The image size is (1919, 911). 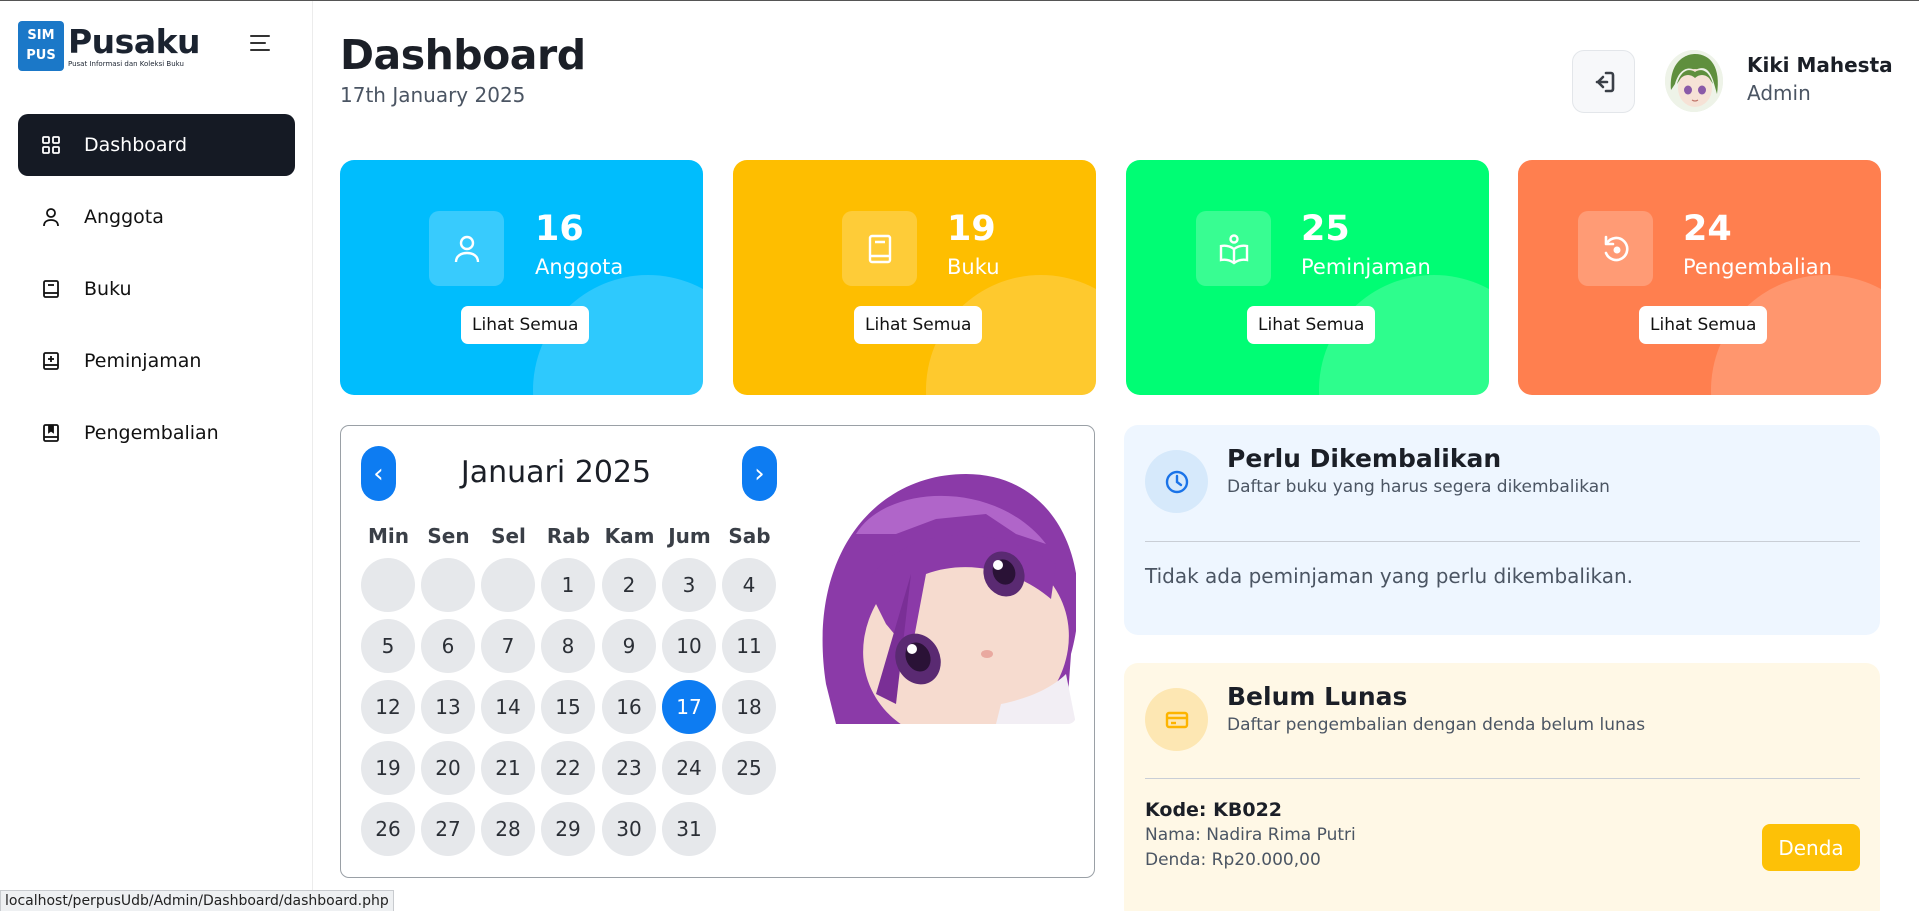 What do you see at coordinates (568, 707) in the screenshot?
I see `calendar-day: 15` at bounding box center [568, 707].